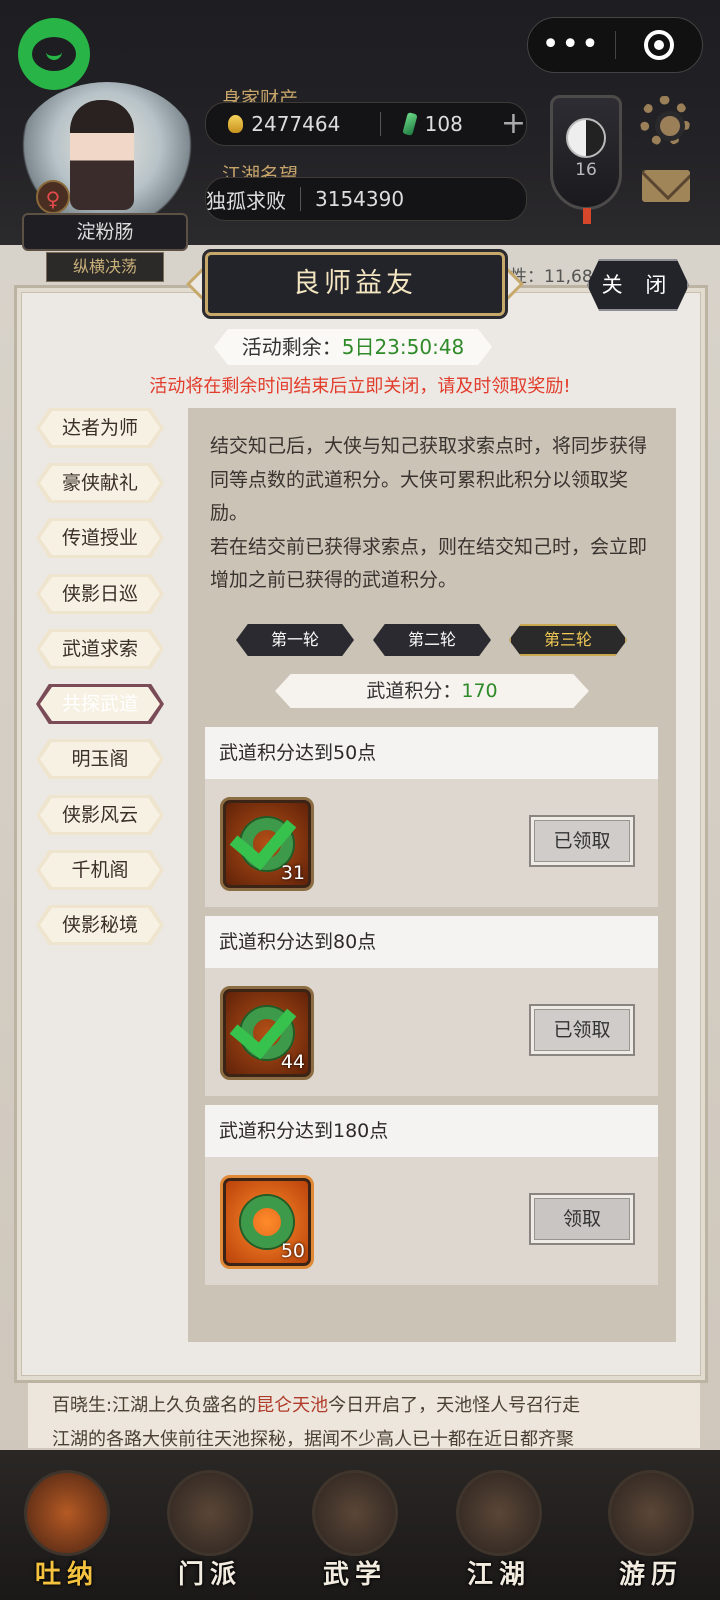 The image size is (720, 1600). What do you see at coordinates (443, 124) in the screenshot?
I see `jade-amount: 108` at bounding box center [443, 124].